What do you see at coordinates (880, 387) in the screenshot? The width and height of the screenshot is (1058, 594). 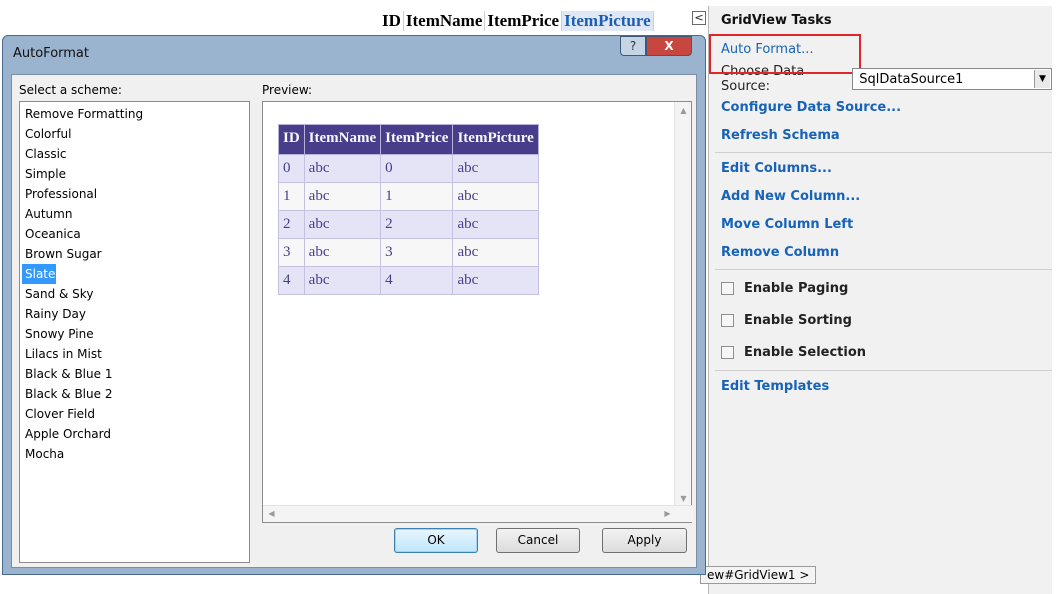 I see `edit-templates-link: Edit Templates` at bounding box center [880, 387].